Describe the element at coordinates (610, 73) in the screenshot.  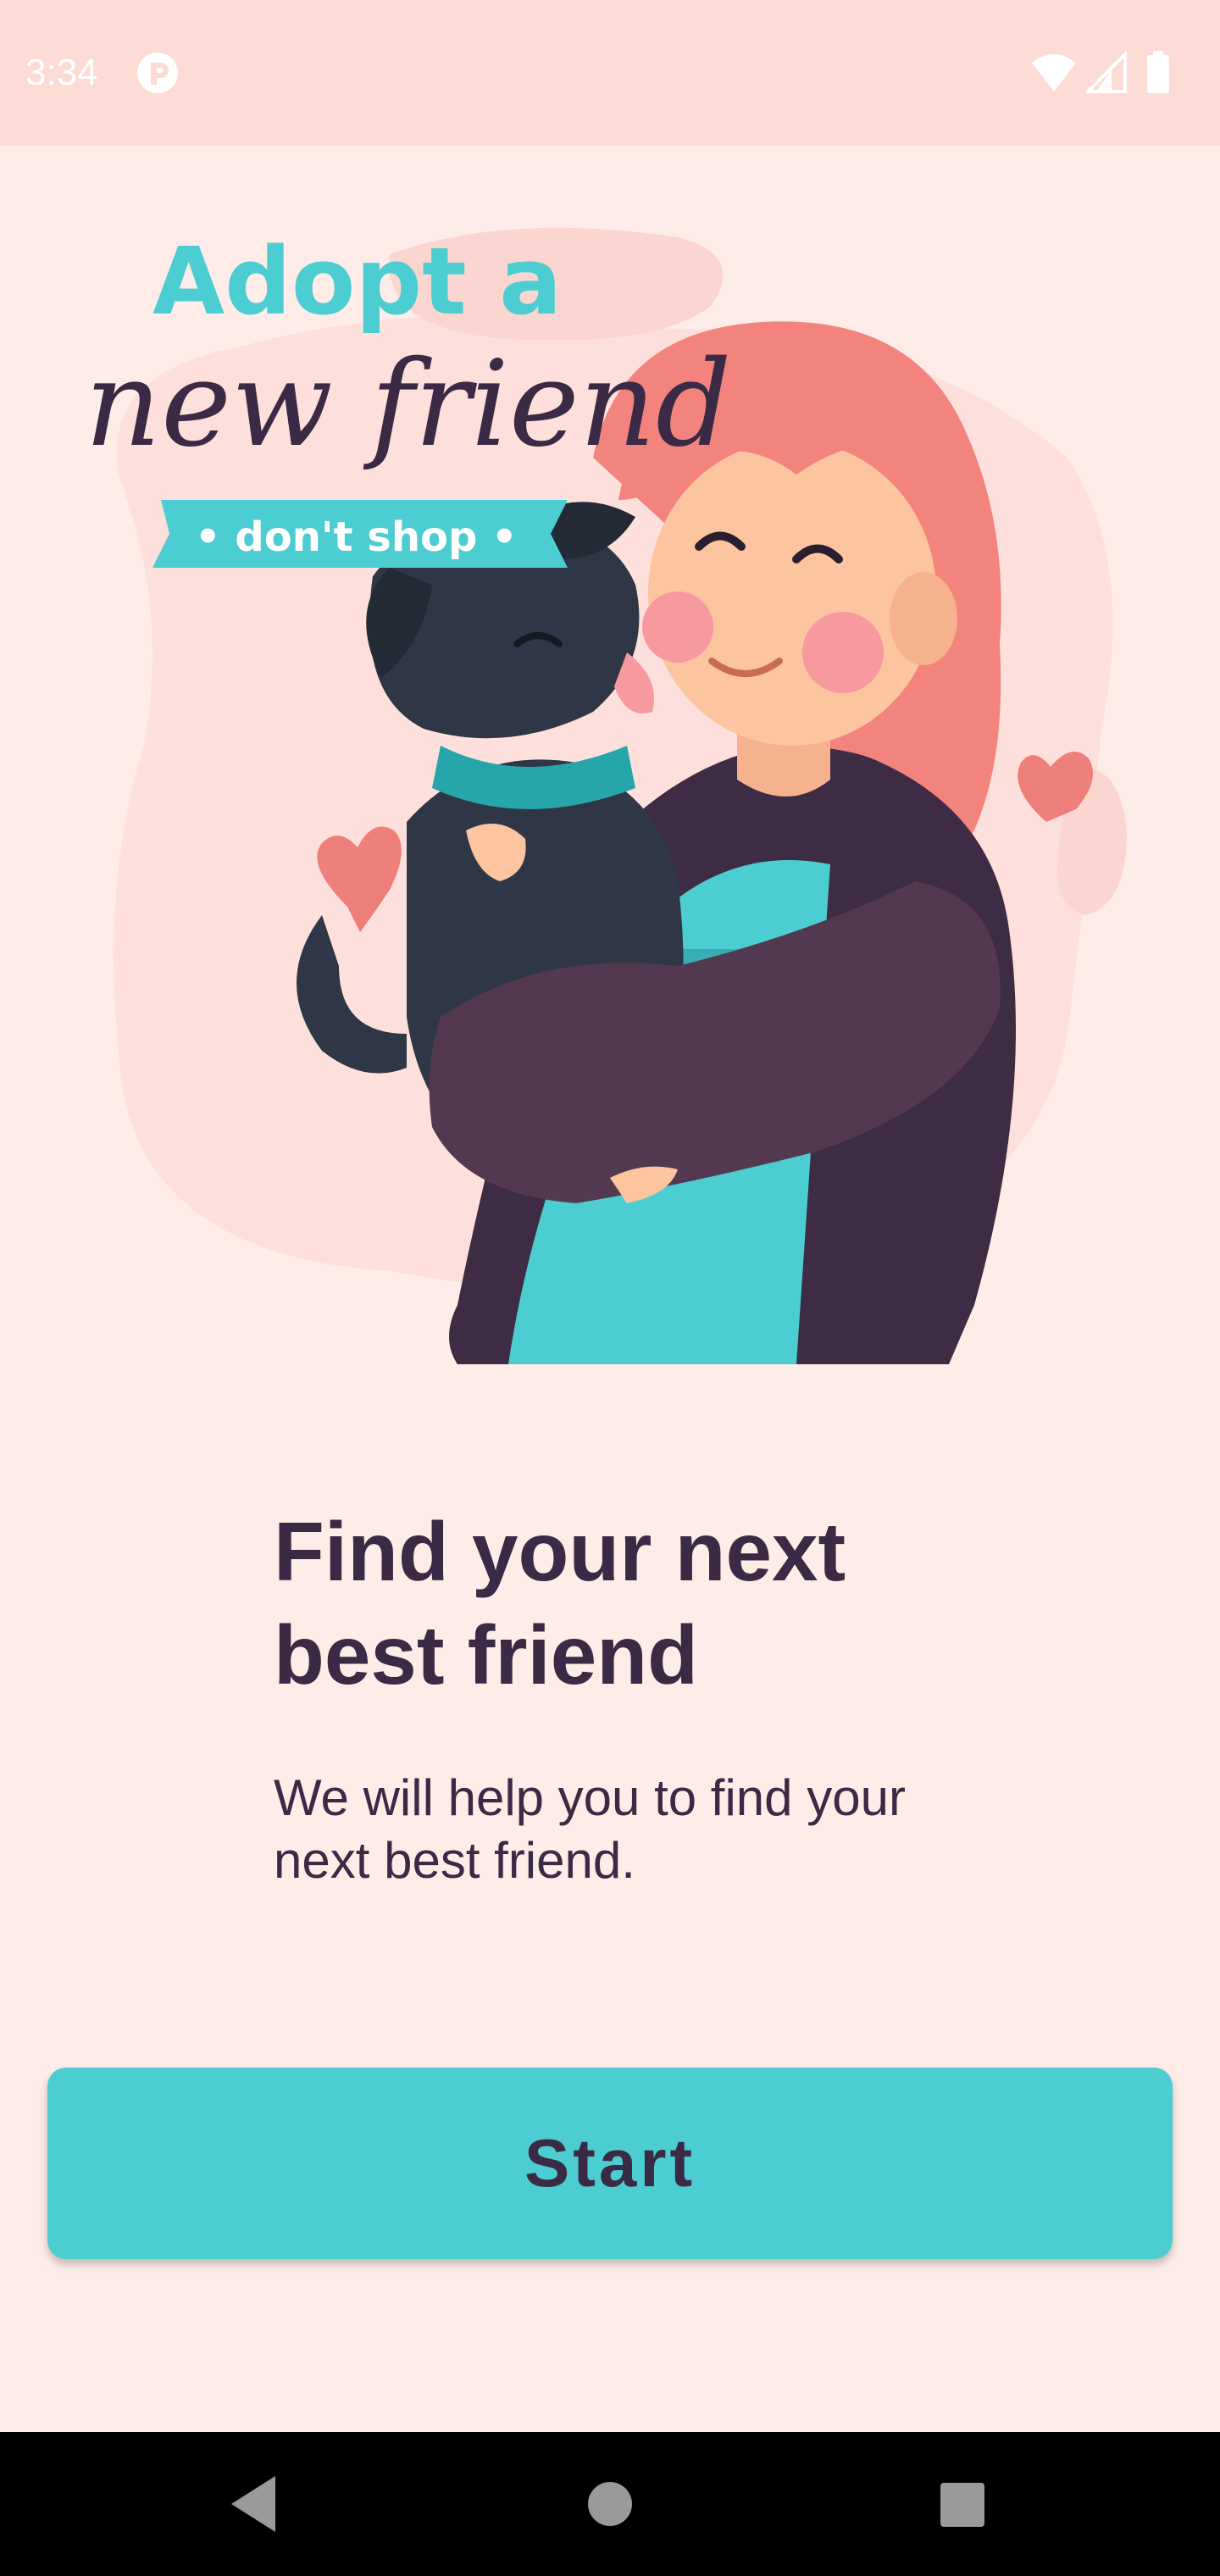
I see `status-bar: 3:34` at that location.